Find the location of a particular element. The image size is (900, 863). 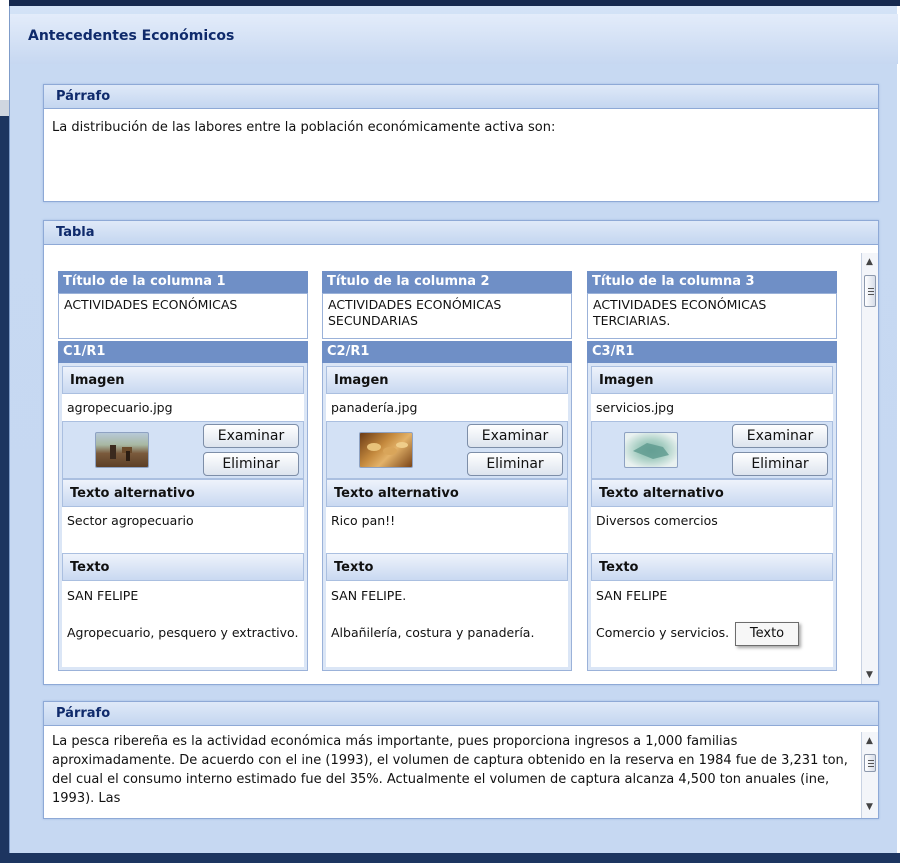

text-line-2: Albañilería, costura y panadería. is located at coordinates (433, 632).